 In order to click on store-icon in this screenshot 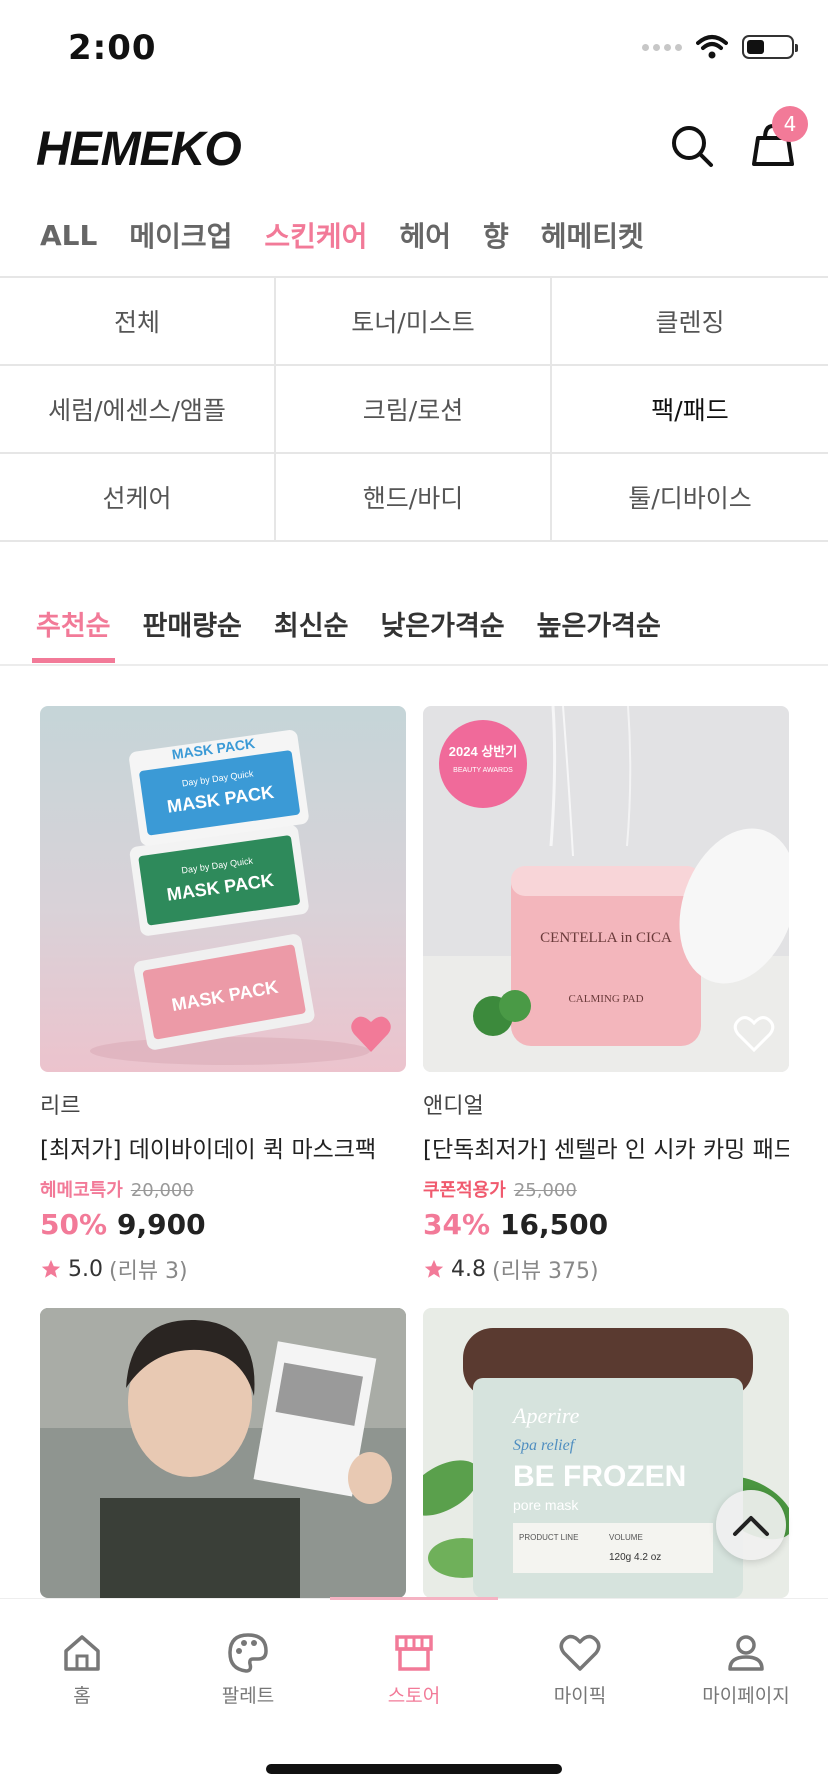, I will do `click(414, 1653)`.